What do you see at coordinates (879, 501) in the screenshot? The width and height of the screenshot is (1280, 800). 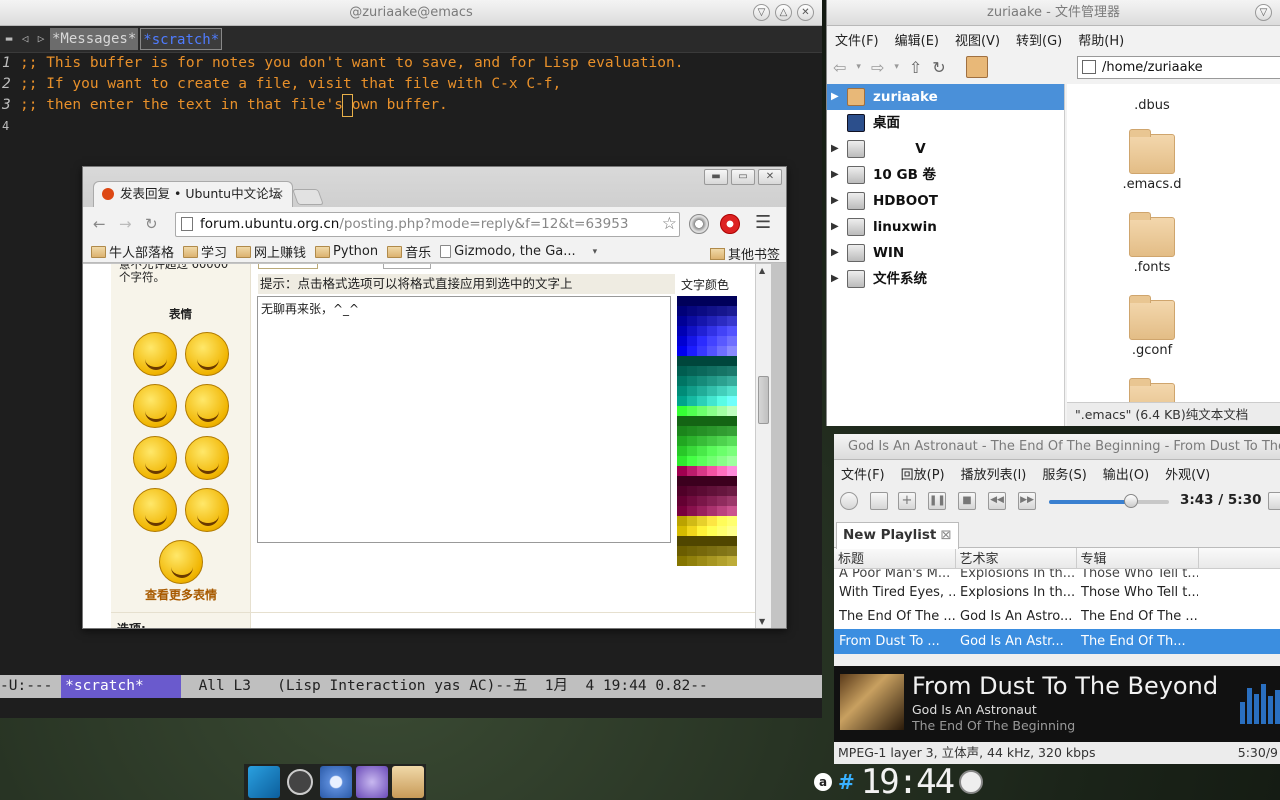 I see `open-icon` at bounding box center [879, 501].